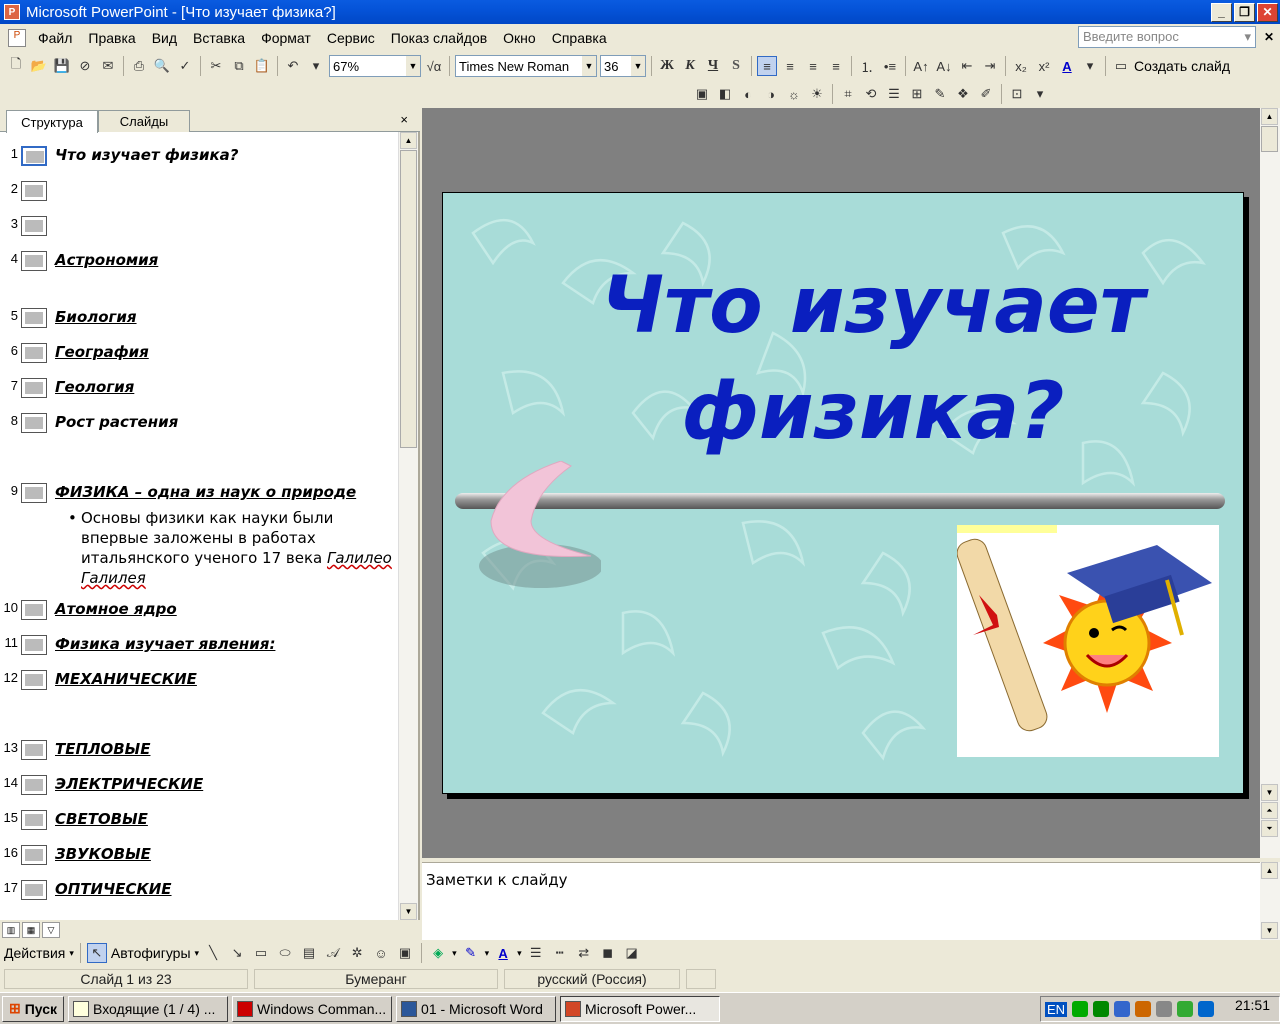  Describe the element at coordinates (1269, 37) in the screenshot. I see `document-close-icon: ✕` at that location.